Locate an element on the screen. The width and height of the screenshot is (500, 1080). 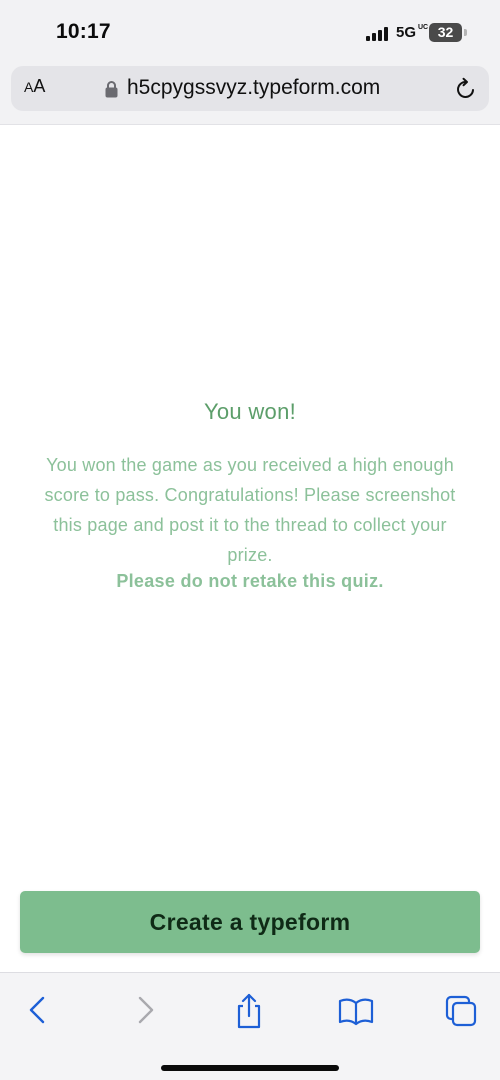
share-button is located at coordinates (249, 1011).